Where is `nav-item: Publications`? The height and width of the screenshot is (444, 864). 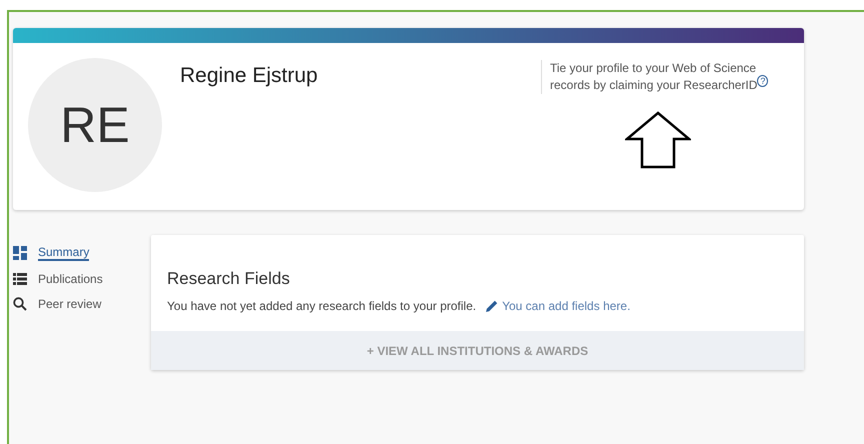
nav-item: Publications is located at coordinates (82, 279).